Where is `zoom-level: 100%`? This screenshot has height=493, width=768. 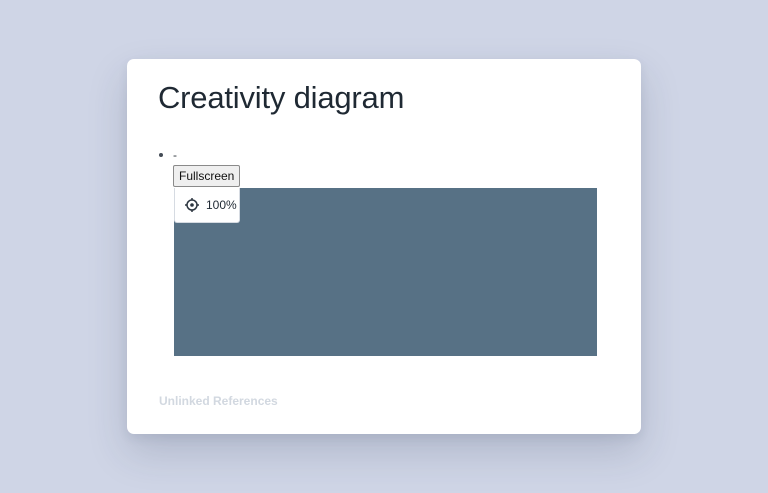
zoom-level: 100% is located at coordinates (221, 205).